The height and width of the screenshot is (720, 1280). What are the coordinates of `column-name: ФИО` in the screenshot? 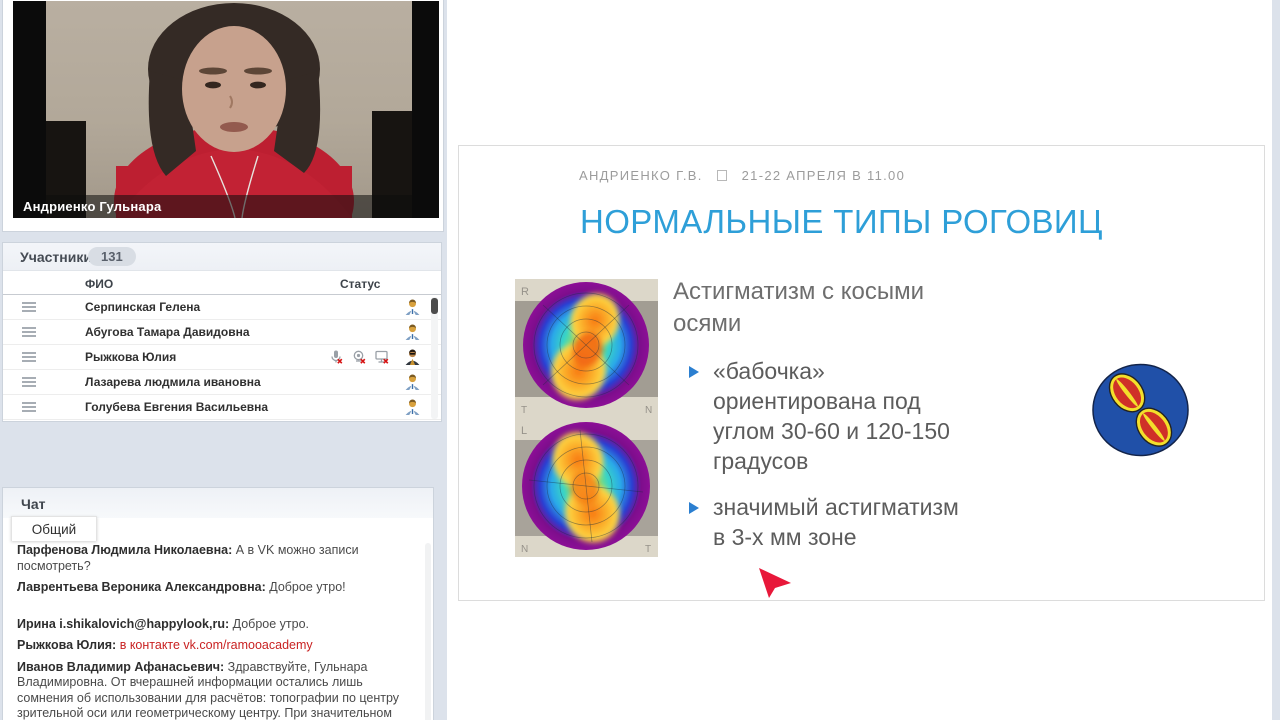 It's located at (99, 284).